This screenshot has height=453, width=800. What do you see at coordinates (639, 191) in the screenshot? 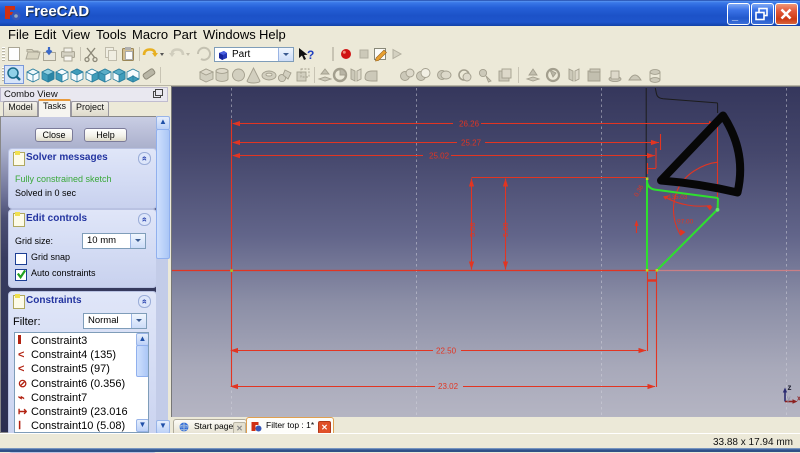
I see `svg-text: 0.36` at bounding box center [639, 191].